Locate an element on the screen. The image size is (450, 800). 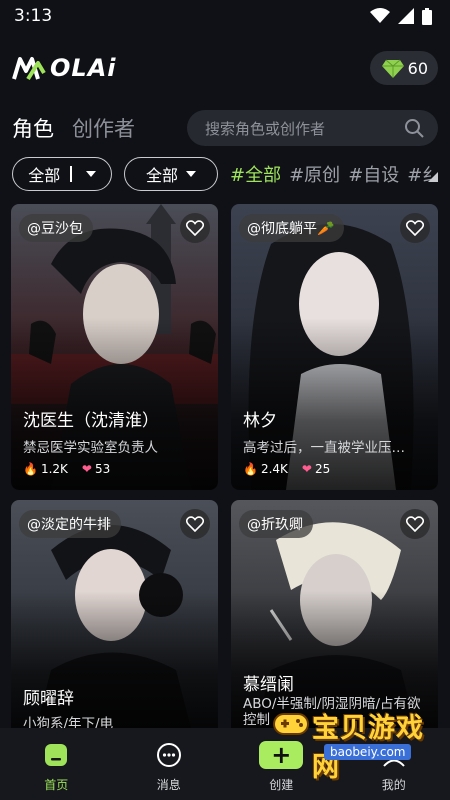
divider is located at coordinates (71, 174).